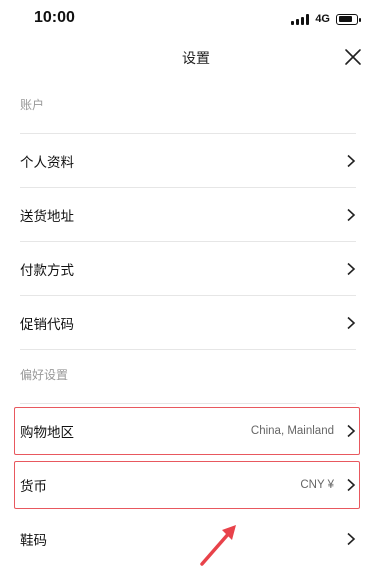  Describe the element at coordinates (322, 19) in the screenshot. I see `network-type: 4G` at that location.